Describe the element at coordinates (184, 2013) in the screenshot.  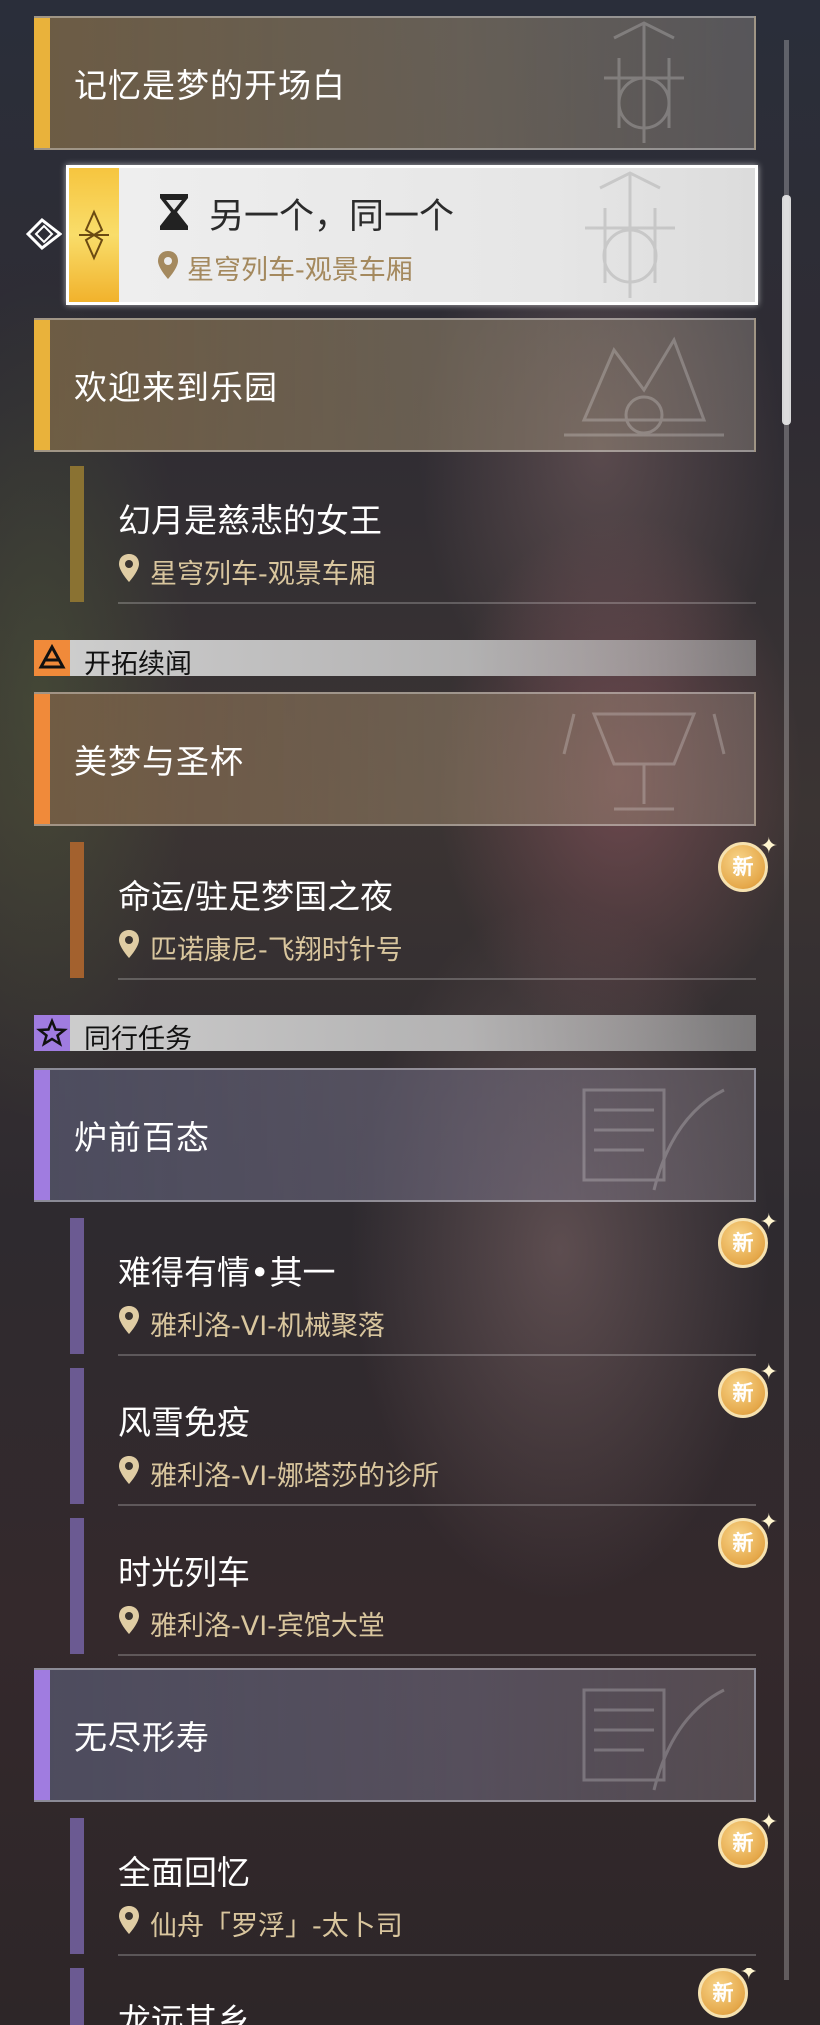
I see `quest-title: 龙远其乡` at that location.